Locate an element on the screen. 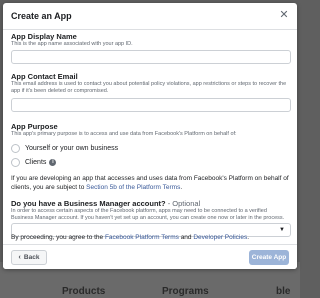 This screenshot has height=298, width=320. platform-terms-section-link: Section 5b of the Platform Terms is located at coordinates (133, 187).